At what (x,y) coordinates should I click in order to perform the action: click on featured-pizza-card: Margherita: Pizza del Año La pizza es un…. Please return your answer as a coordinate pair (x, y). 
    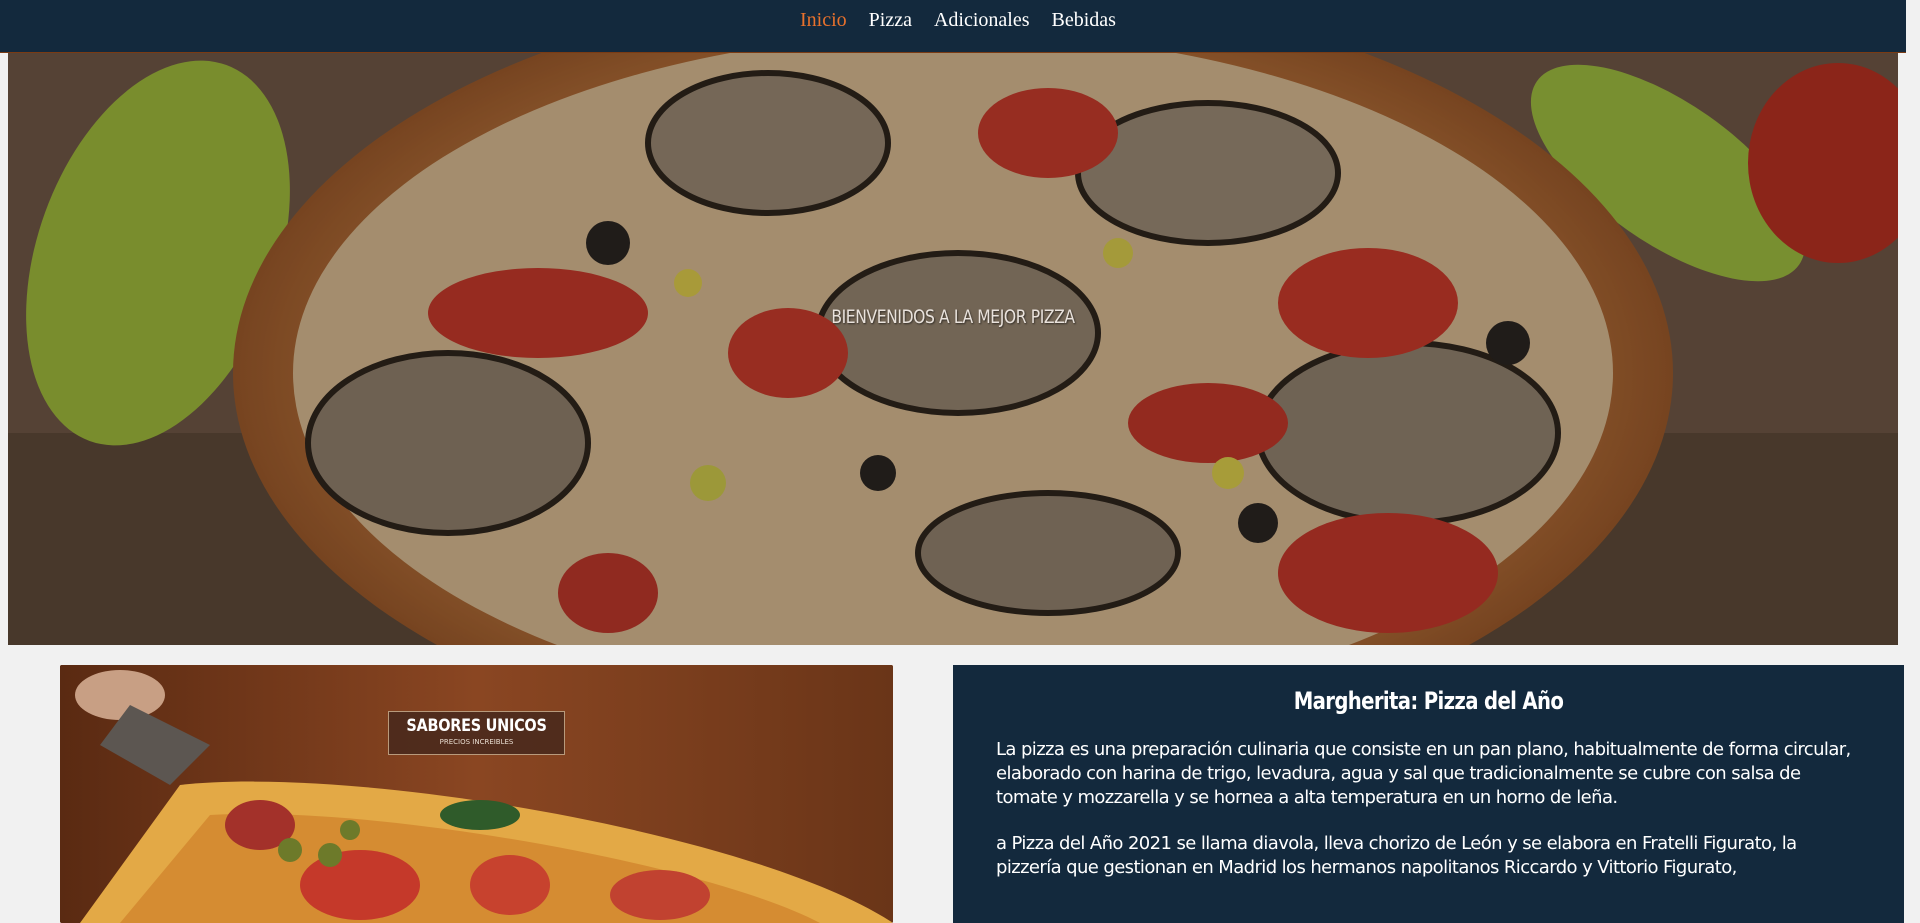
    Looking at the image, I should click on (1428, 794).